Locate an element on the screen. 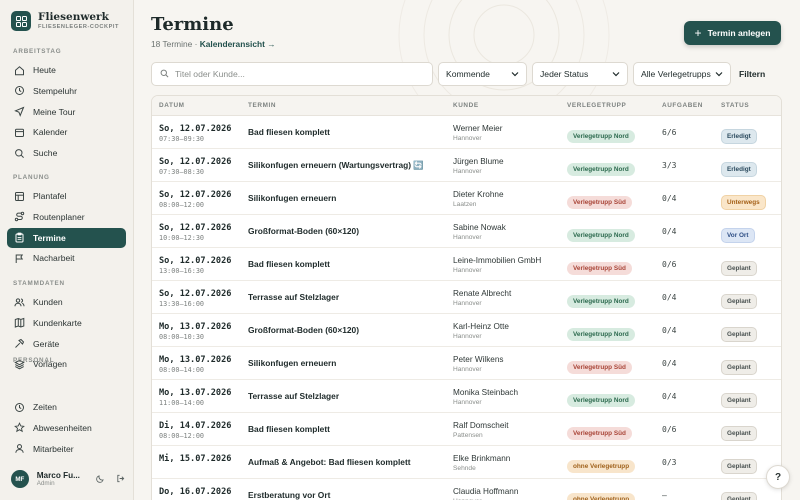 This screenshot has width=800, height=500. status-select-value: Jeder Status is located at coordinates (564, 74).